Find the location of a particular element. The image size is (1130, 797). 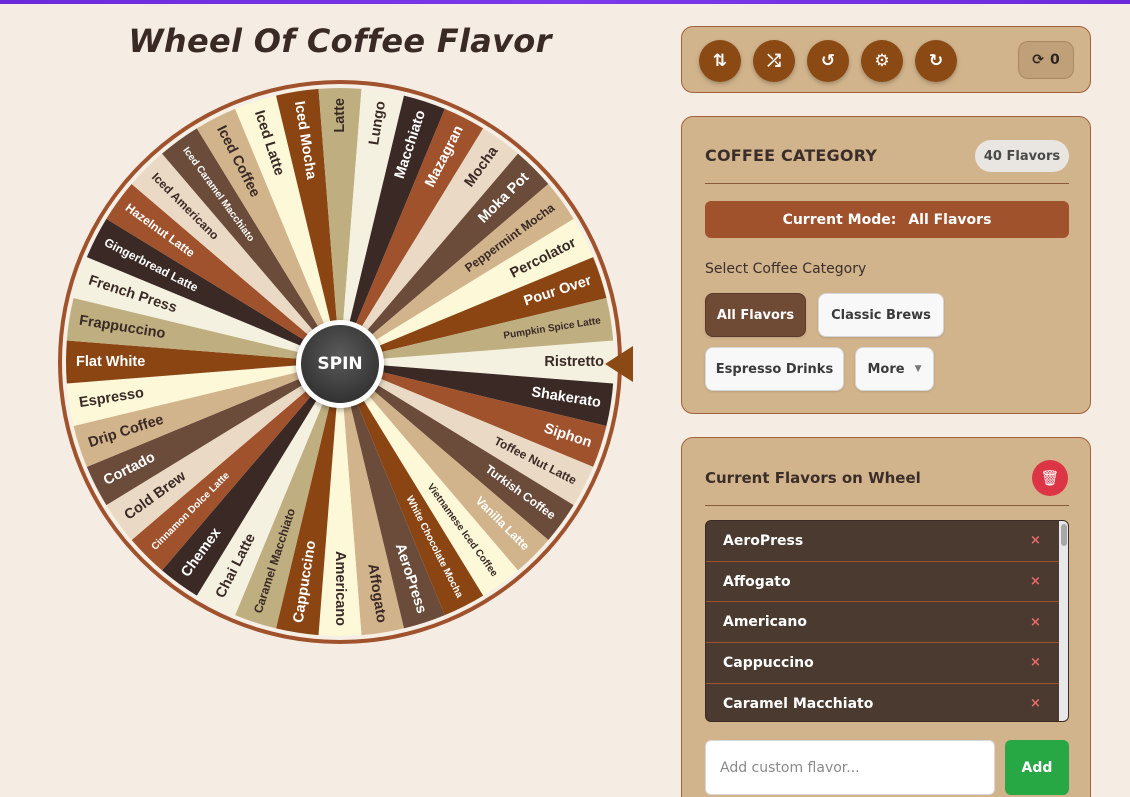

more-label: More is located at coordinates (886, 369).